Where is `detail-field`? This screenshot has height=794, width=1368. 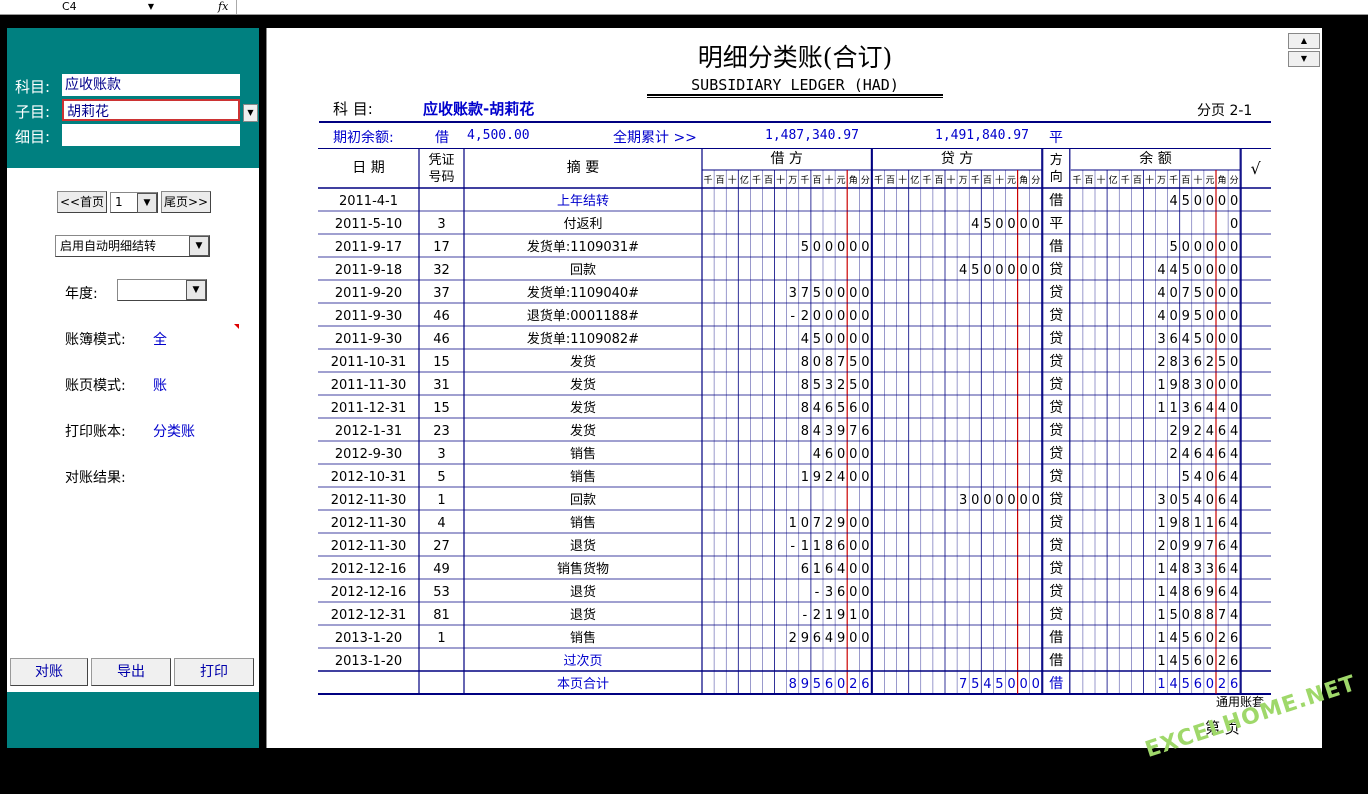
detail-field is located at coordinates (151, 135).